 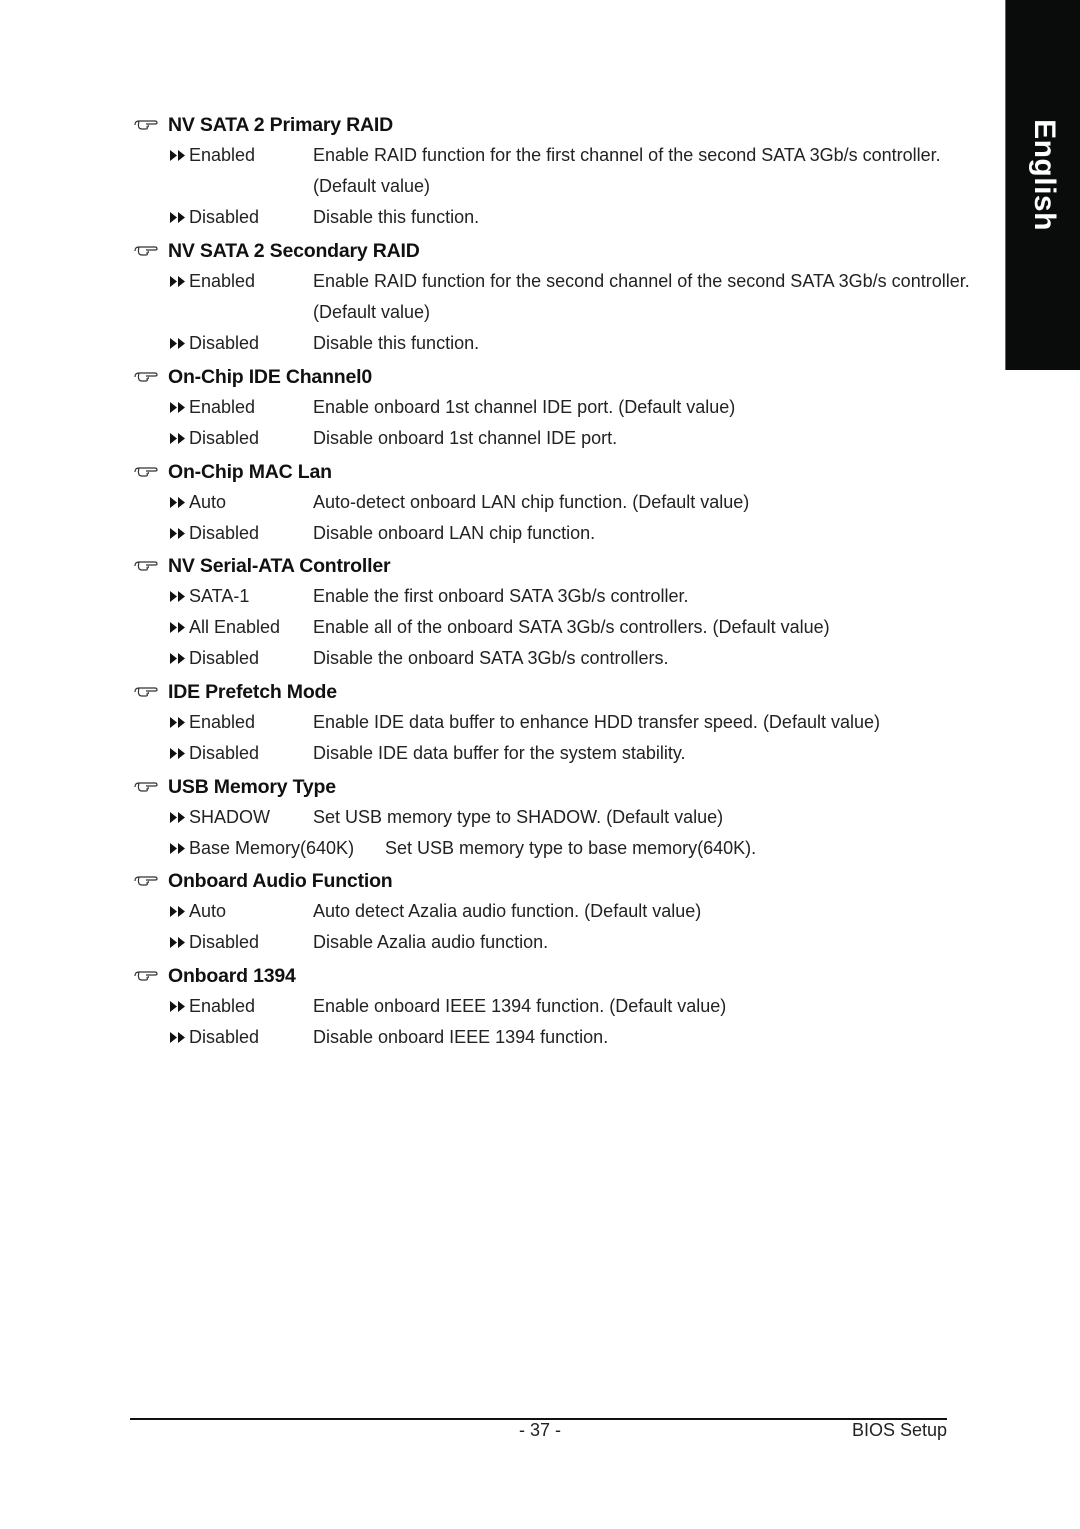 I want to click on option-label: SATA-1, so click(x=219, y=596).